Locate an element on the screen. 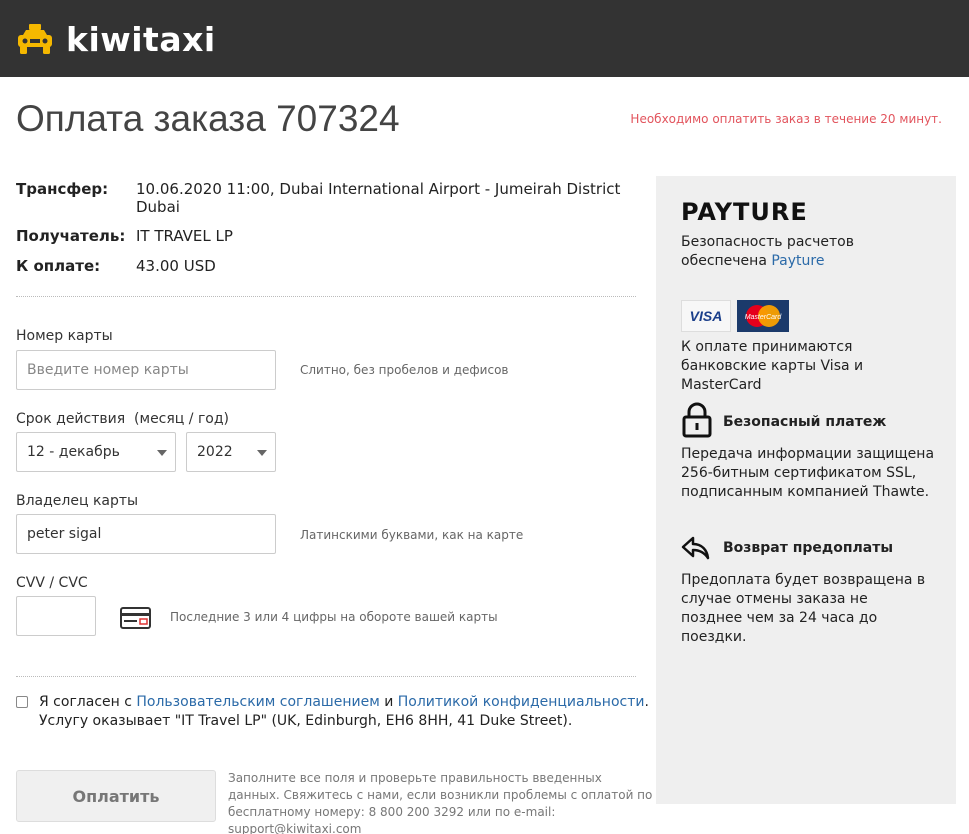 This screenshot has width=969, height=834. recipient-value: IT TRAVEL LP is located at coordinates (184, 236).